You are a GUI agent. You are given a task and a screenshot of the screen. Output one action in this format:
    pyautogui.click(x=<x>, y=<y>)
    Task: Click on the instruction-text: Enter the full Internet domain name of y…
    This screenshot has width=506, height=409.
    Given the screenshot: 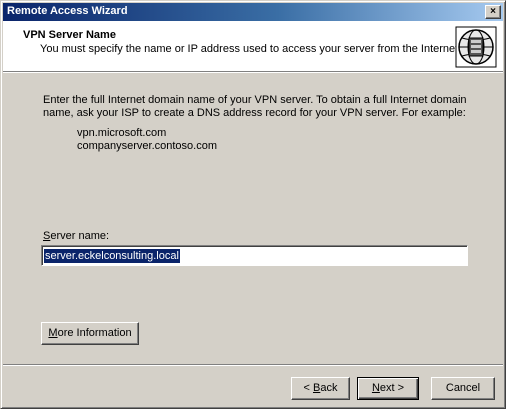 What is the action you would take?
    pyautogui.click(x=255, y=106)
    